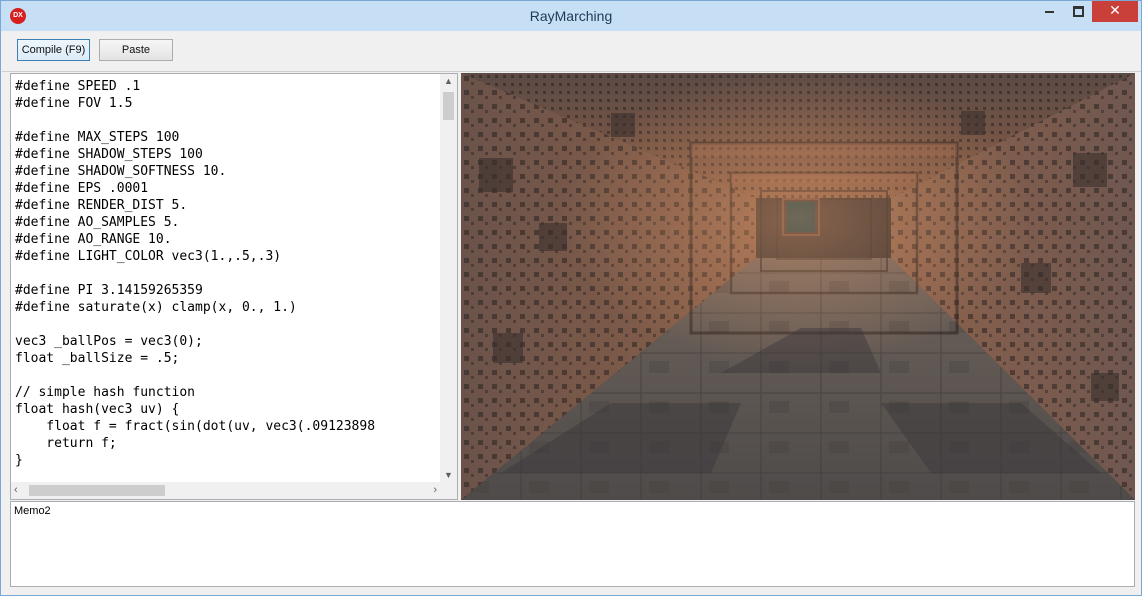 Image resolution: width=1142 pixels, height=596 pixels. Describe the element at coordinates (16, 490) in the screenshot. I see `scroll-left-arrow-icon: ‹` at that location.